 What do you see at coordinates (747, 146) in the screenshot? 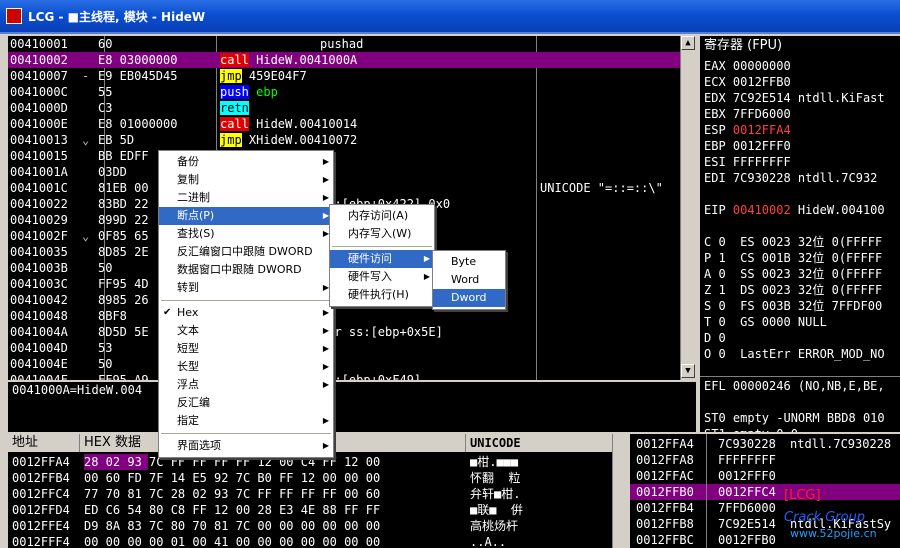
I see `register-row: EBP 0012FFF0` at bounding box center [747, 146].